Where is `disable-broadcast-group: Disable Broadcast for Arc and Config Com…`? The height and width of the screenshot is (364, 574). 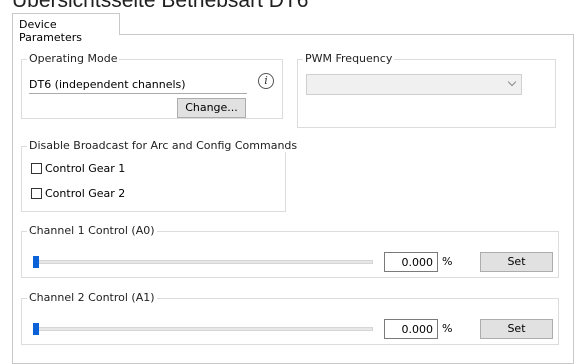
disable-broadcast-group: Disable Broadcast for Arc and Config Com… is located at coordinates (160, 175).